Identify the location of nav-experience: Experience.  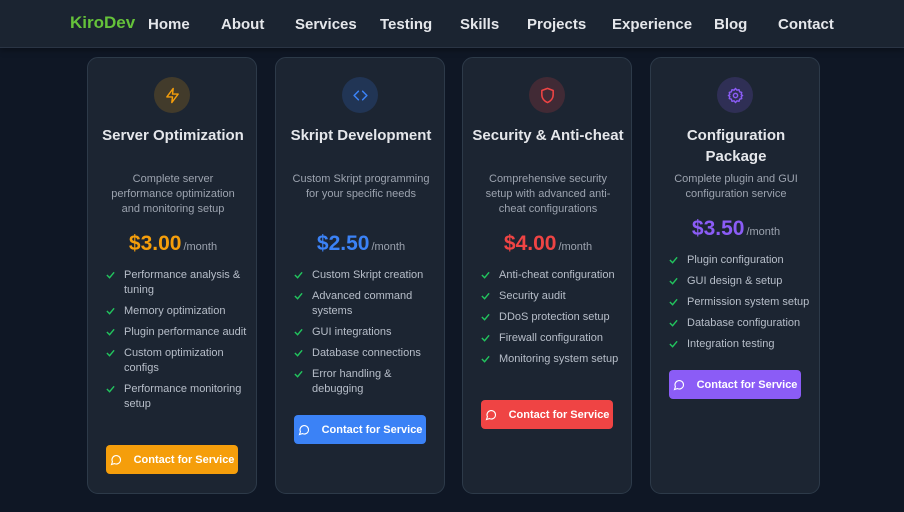
(652, 24).